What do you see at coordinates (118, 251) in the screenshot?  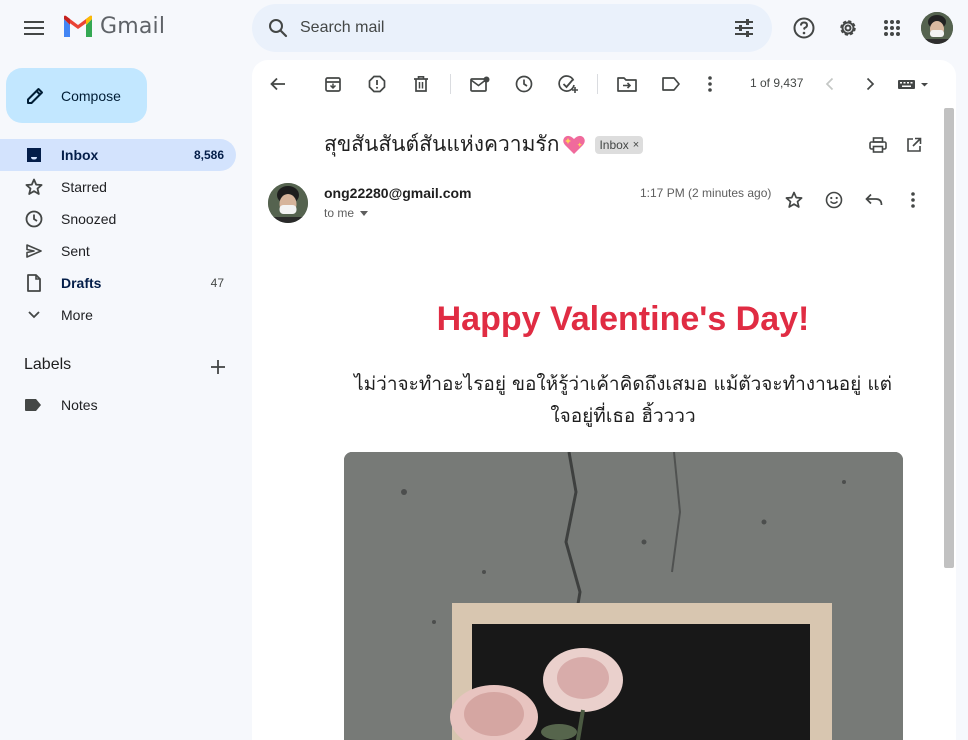 I see `sidebar-item-sent: Sent` at bounding box center [118, 251].